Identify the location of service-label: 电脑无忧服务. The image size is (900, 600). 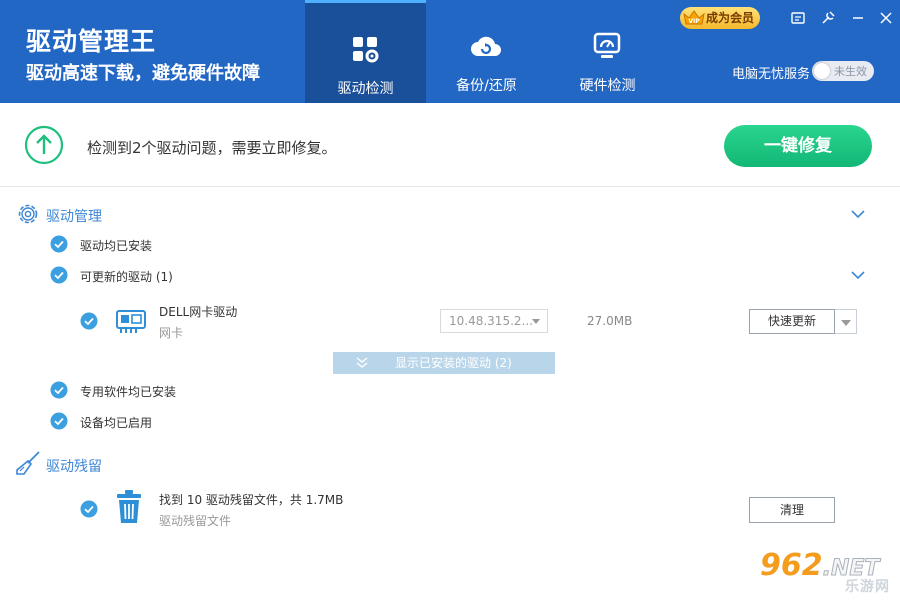
(771, 74).